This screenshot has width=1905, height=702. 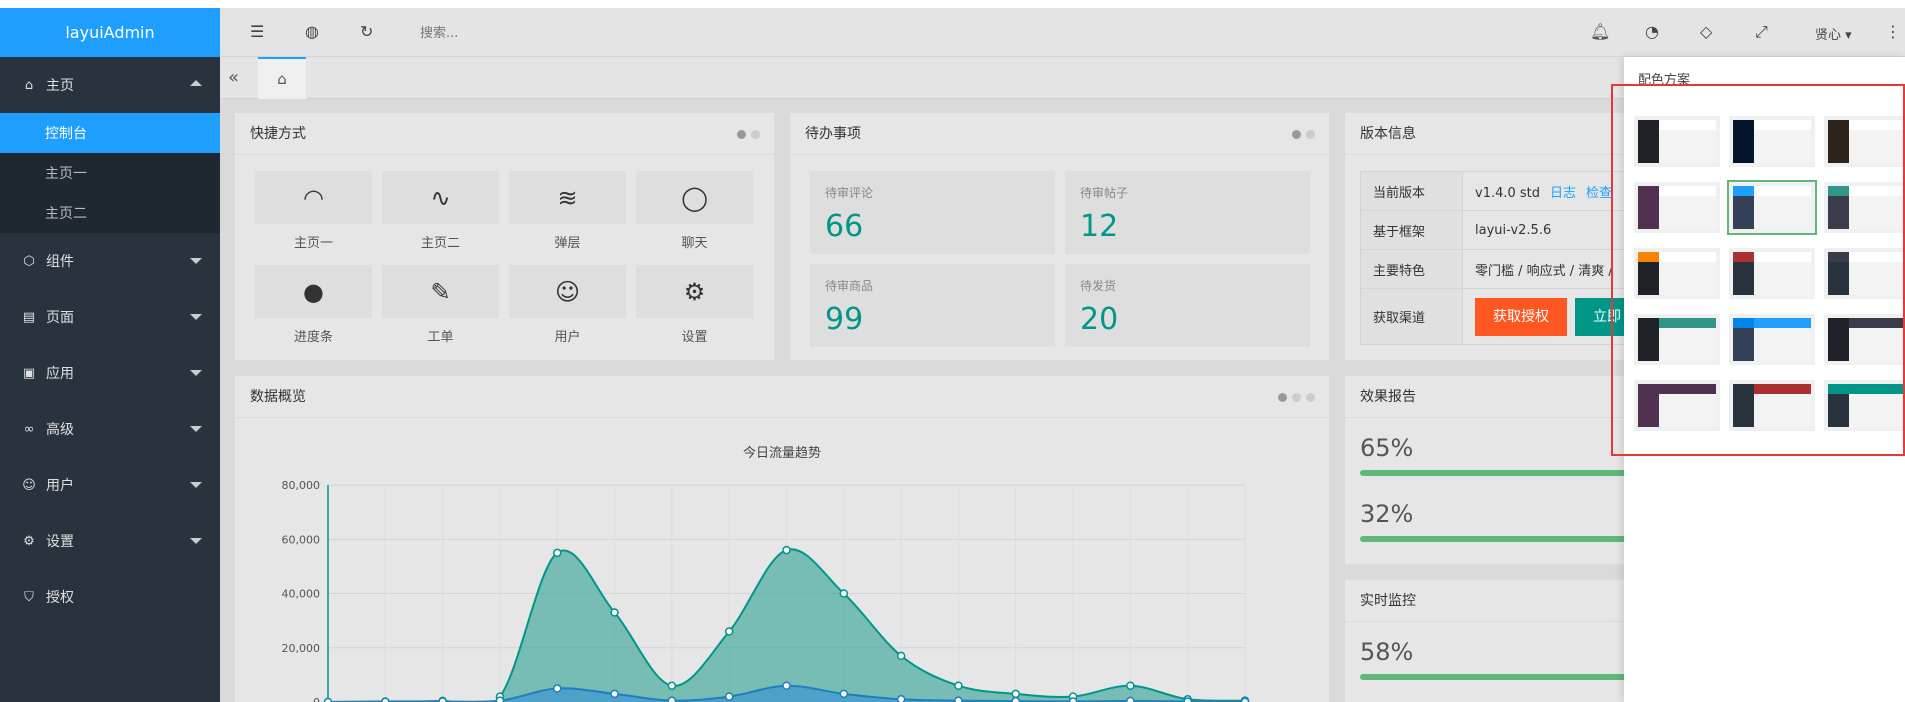 I want to click on sidebar-item-label: 应用, so click(x=60, y=374).